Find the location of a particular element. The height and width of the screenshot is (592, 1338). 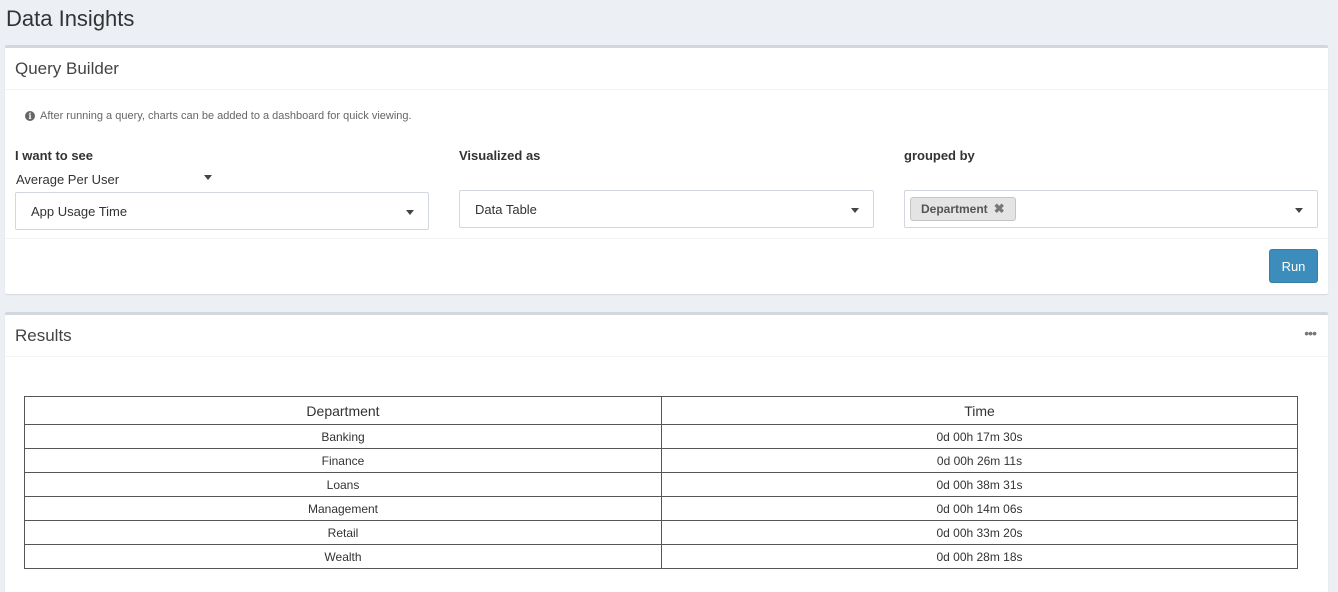

table-row: Retail 0d 00h 33m 20s is located at coordinates (661, 532).